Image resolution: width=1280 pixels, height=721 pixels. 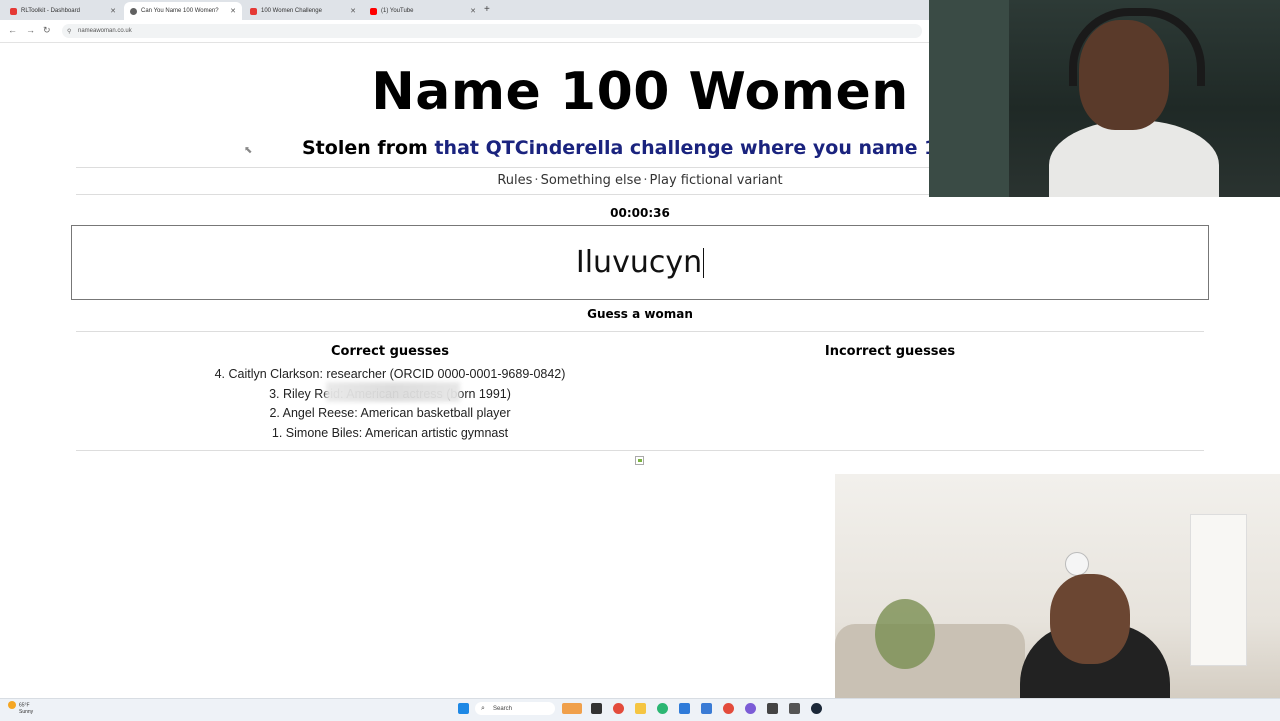 What do you see at coordinates (728, 708) in the screenshot?
I see `chrome-profile-icon` at bounding box center [728, 708].